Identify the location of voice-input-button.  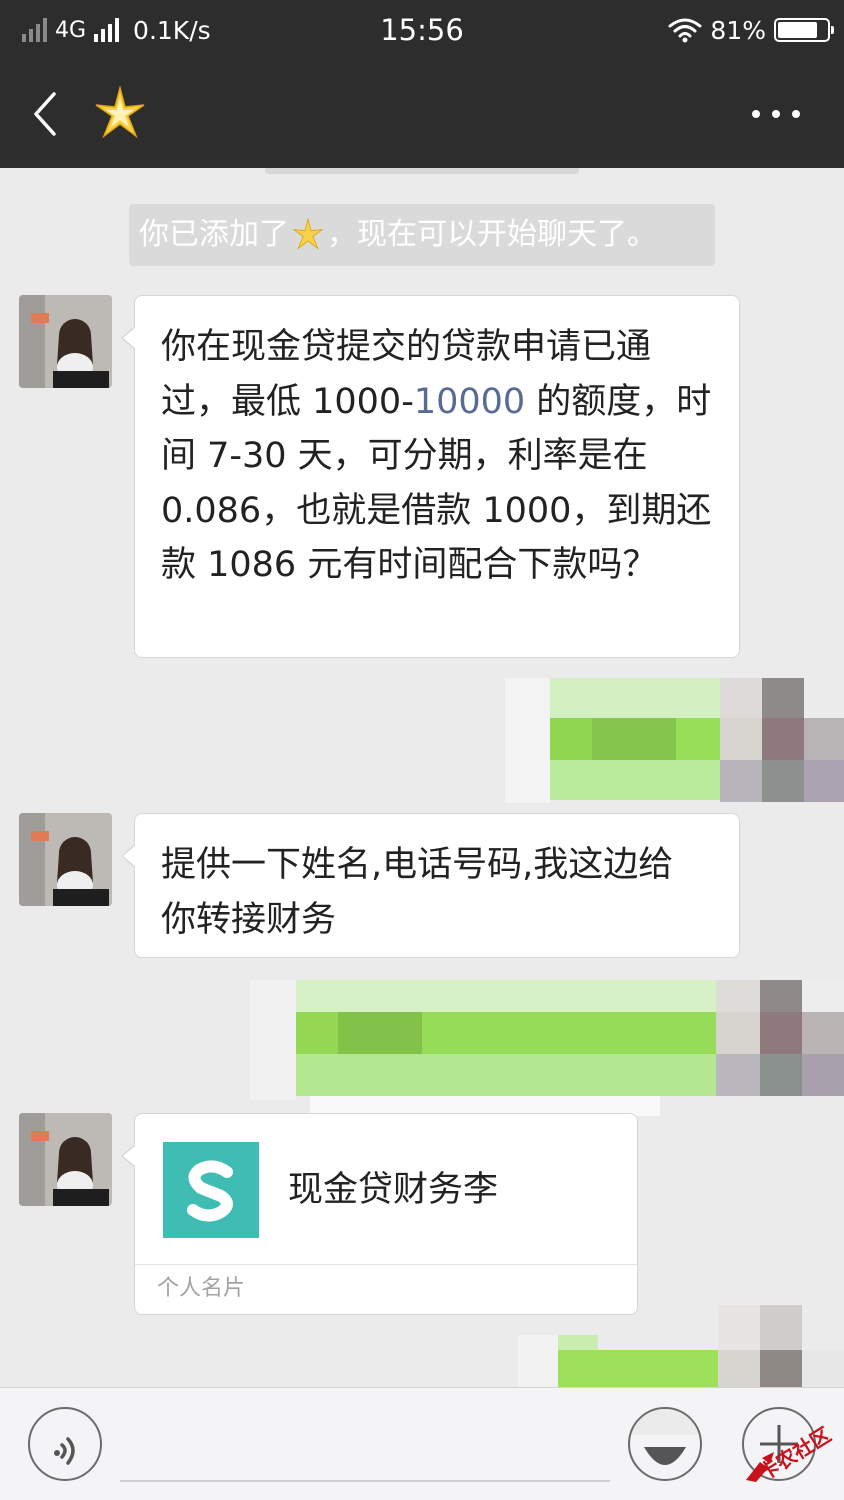
(65, 1444).